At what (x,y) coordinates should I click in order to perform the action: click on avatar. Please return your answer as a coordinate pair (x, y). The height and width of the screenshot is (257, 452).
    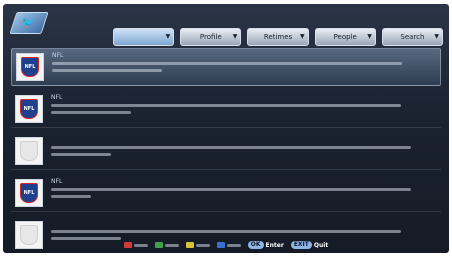
    Looking at the image, I should click on (29, 151).